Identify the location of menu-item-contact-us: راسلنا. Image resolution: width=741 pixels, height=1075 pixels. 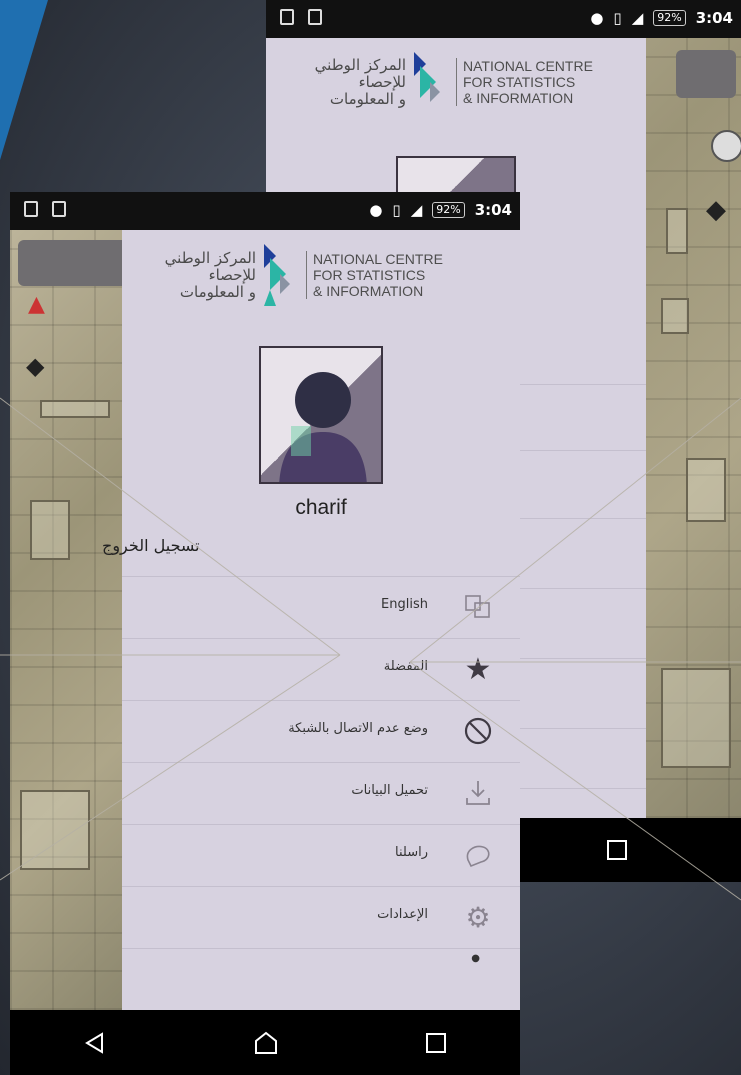
(321, 855).